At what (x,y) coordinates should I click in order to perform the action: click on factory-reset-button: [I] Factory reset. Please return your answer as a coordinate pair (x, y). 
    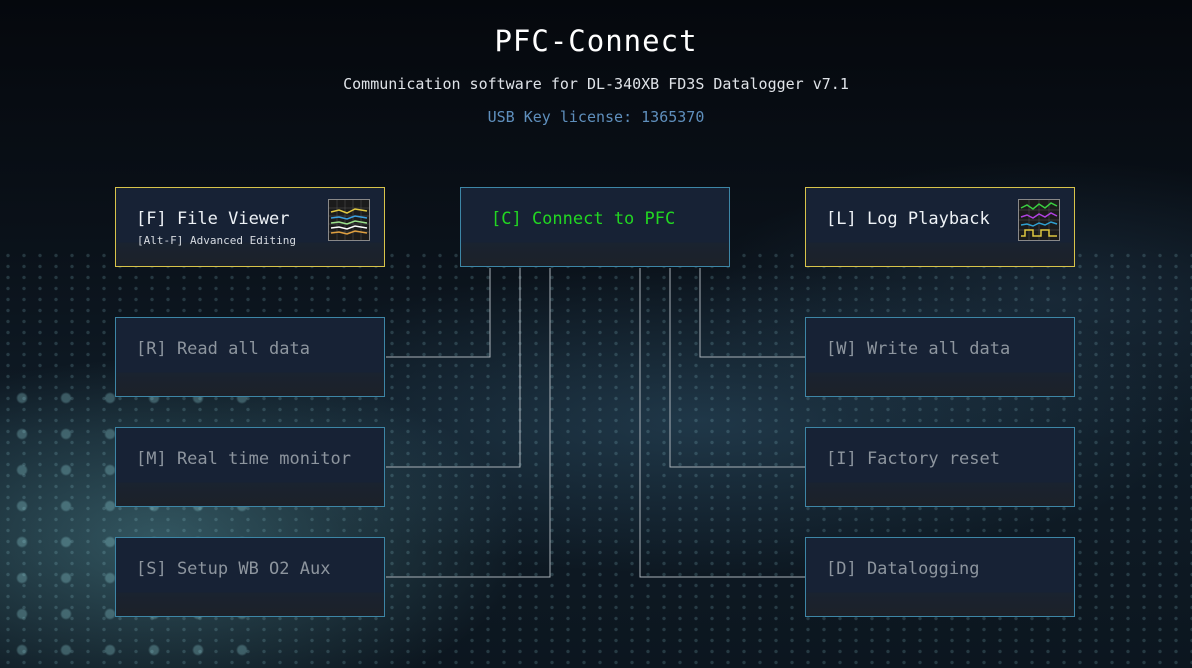
    Looking at the image, I should click on (940, 467).